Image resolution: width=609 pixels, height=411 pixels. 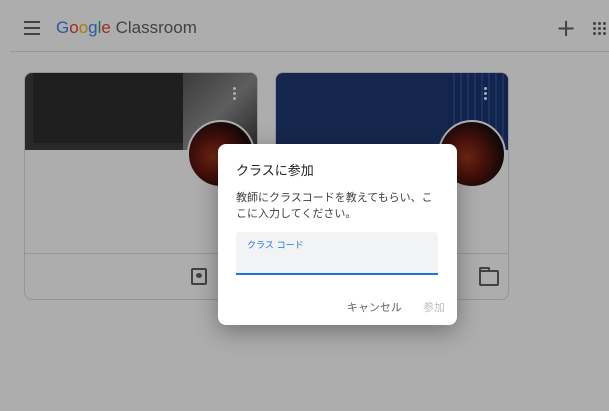 I want to click on dialog-actions: キャンセル 参加, so click(x=388, y=305).